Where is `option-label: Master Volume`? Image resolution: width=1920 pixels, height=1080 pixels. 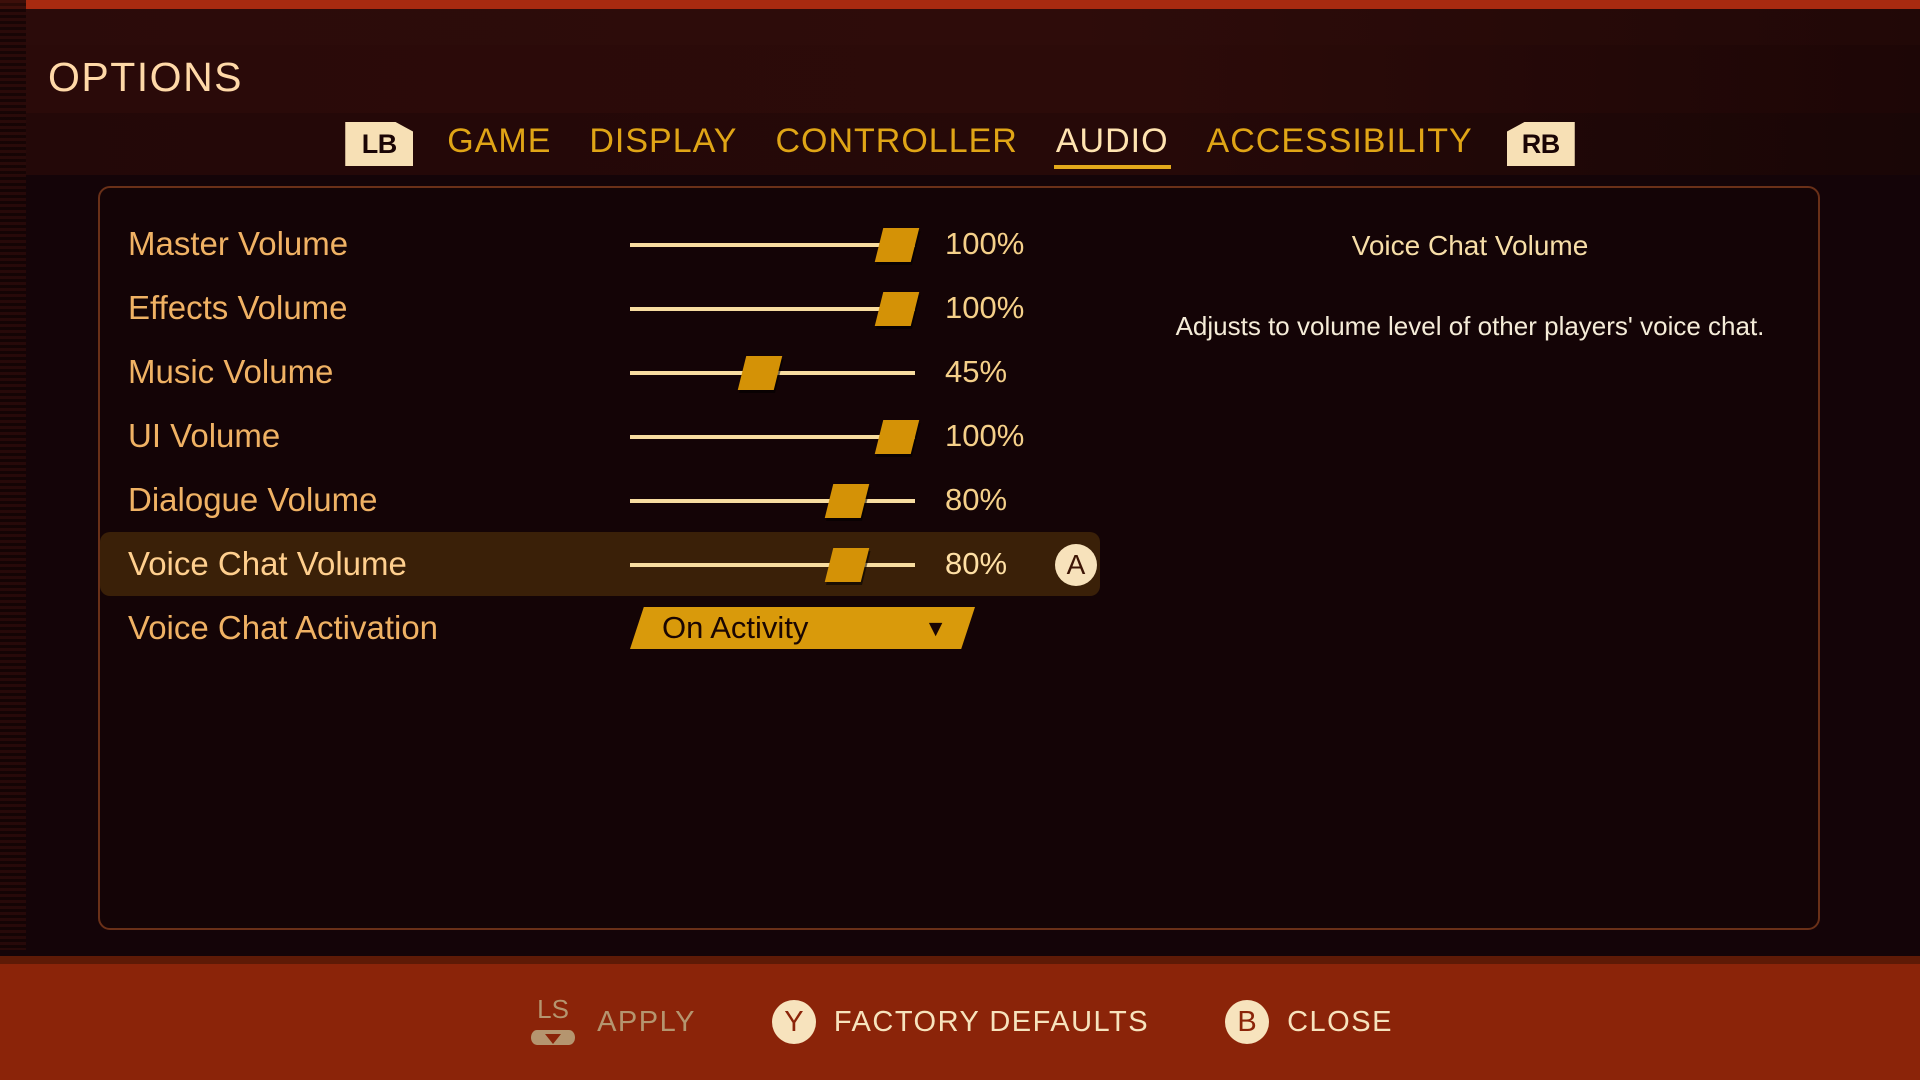 option-label: Master Volume is located at coordinates (238, 243).